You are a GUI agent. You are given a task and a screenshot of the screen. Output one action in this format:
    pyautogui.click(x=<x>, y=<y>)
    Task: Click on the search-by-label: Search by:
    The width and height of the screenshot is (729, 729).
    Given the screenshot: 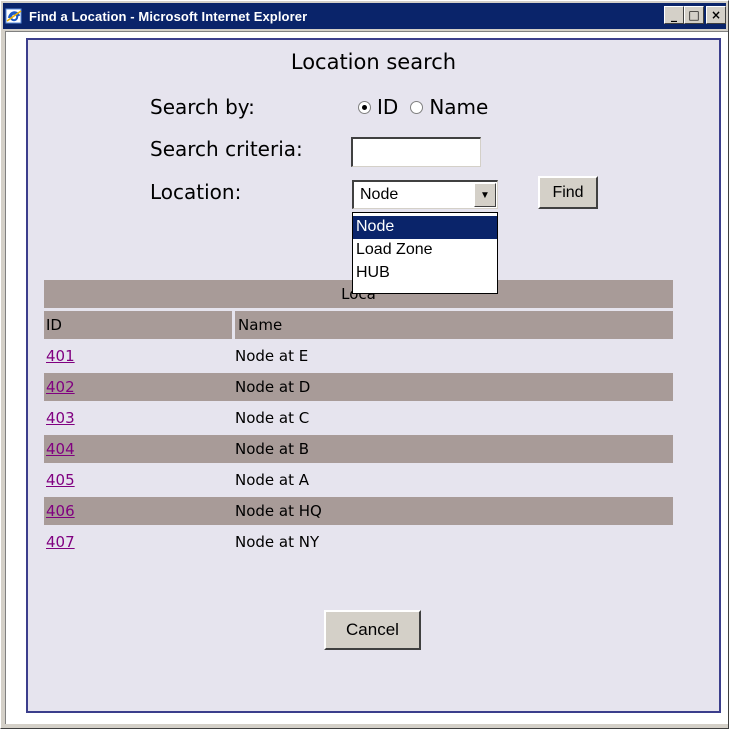 What is the action you would take?
    pyautogui.click(x=202, y=107)
    